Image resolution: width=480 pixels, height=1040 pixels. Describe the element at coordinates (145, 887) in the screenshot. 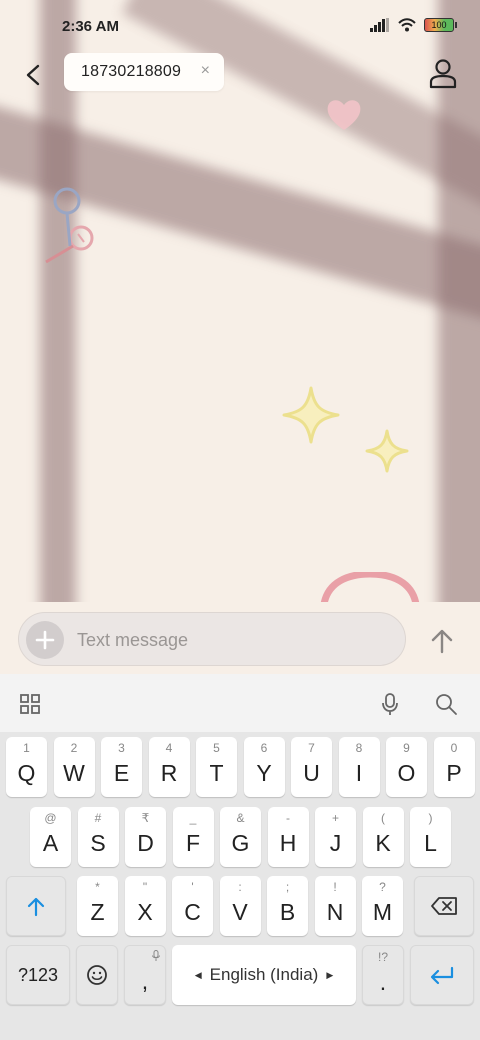

I see `key-secondary-label: "` at that location.